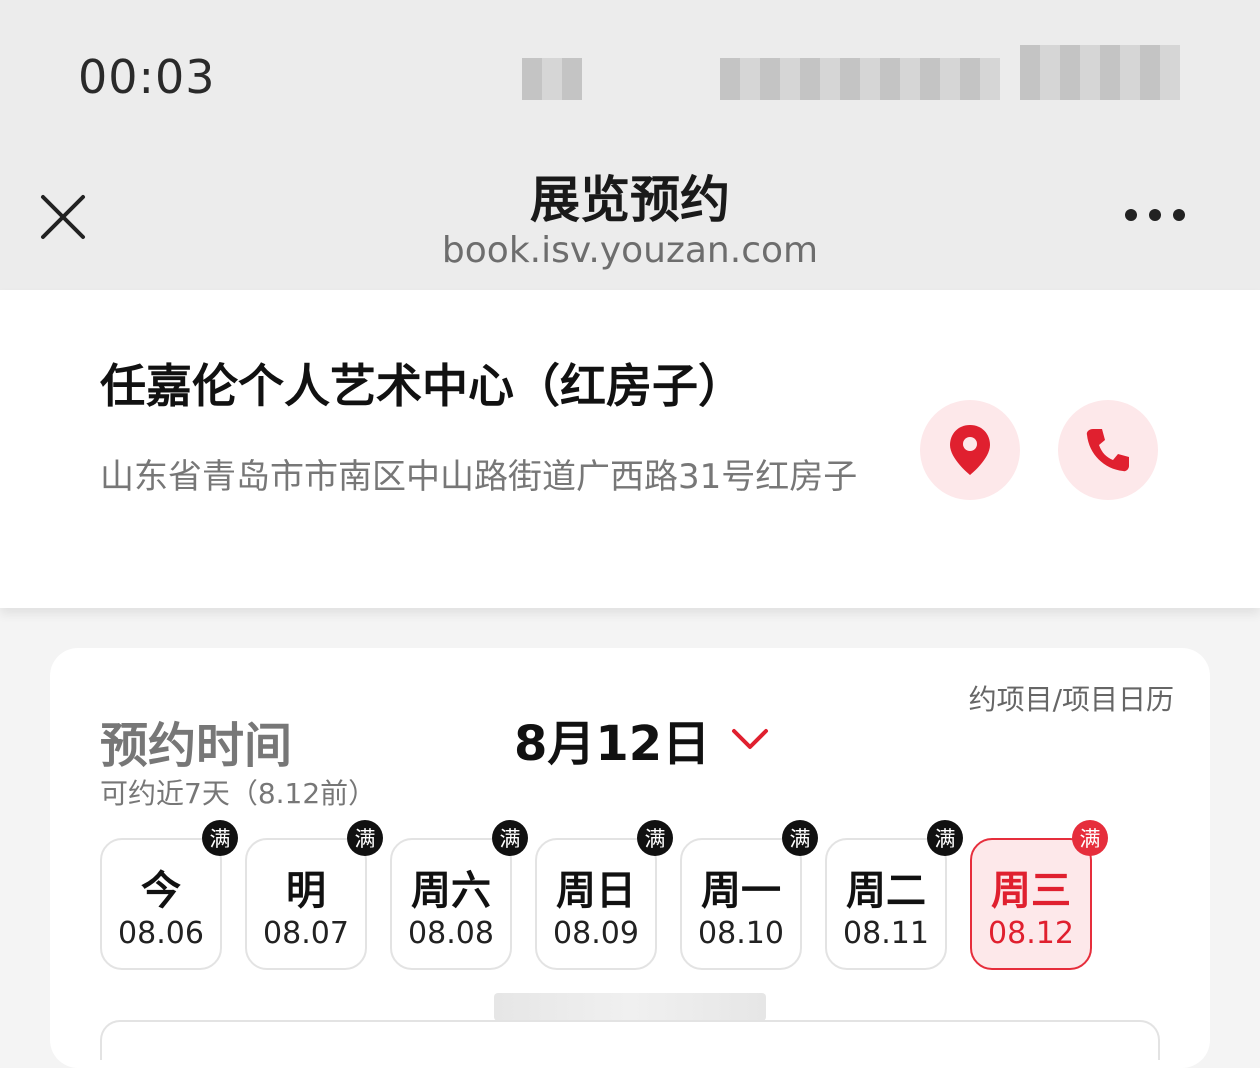 This screenshot has height=1068, width=1260. Describe the element at coordinates (1031, 933) in the screenshot. I see `day-date: 08.12` at that location.